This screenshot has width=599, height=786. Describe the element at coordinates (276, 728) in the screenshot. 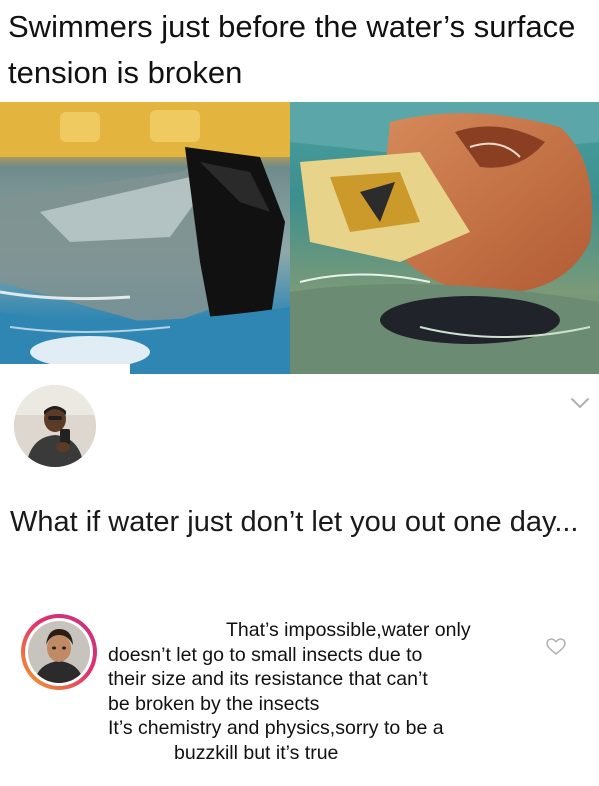

I see `comment-line: It’s chemistry and physics,sorry to be a` at that location.